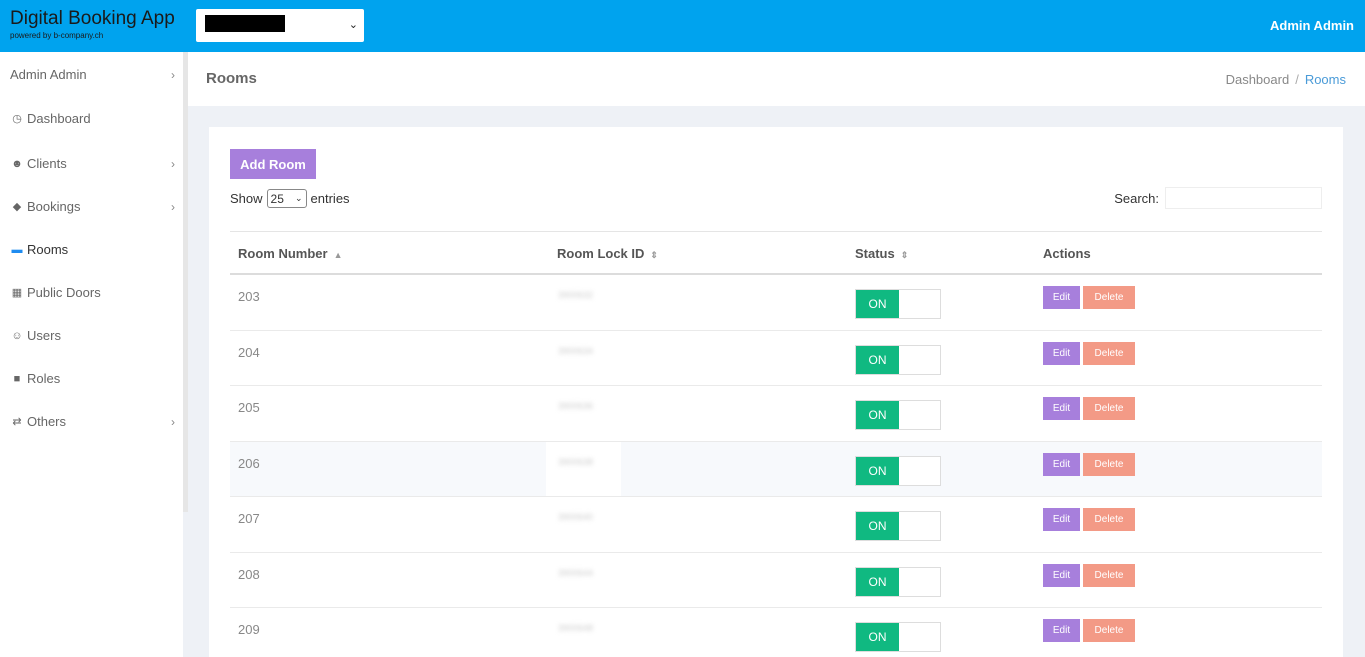  I want to click on table-row: 203 3900632 ON Edit Delete, so click(776, 303).